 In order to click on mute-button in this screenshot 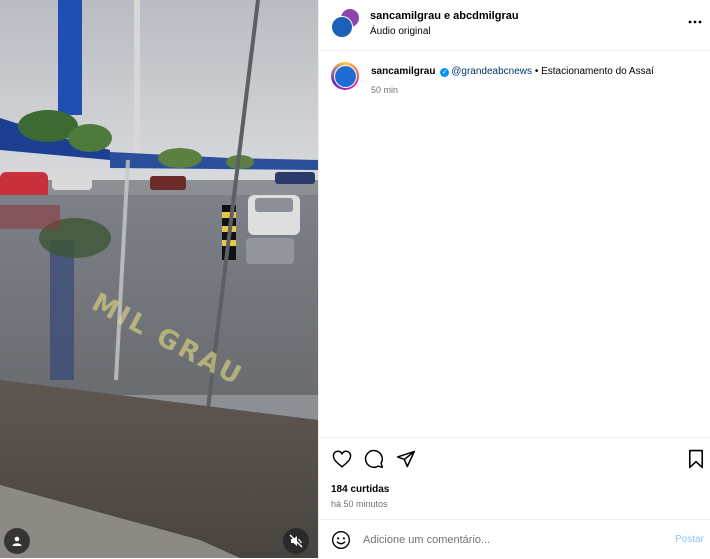, I will do `click(296, 541)`.